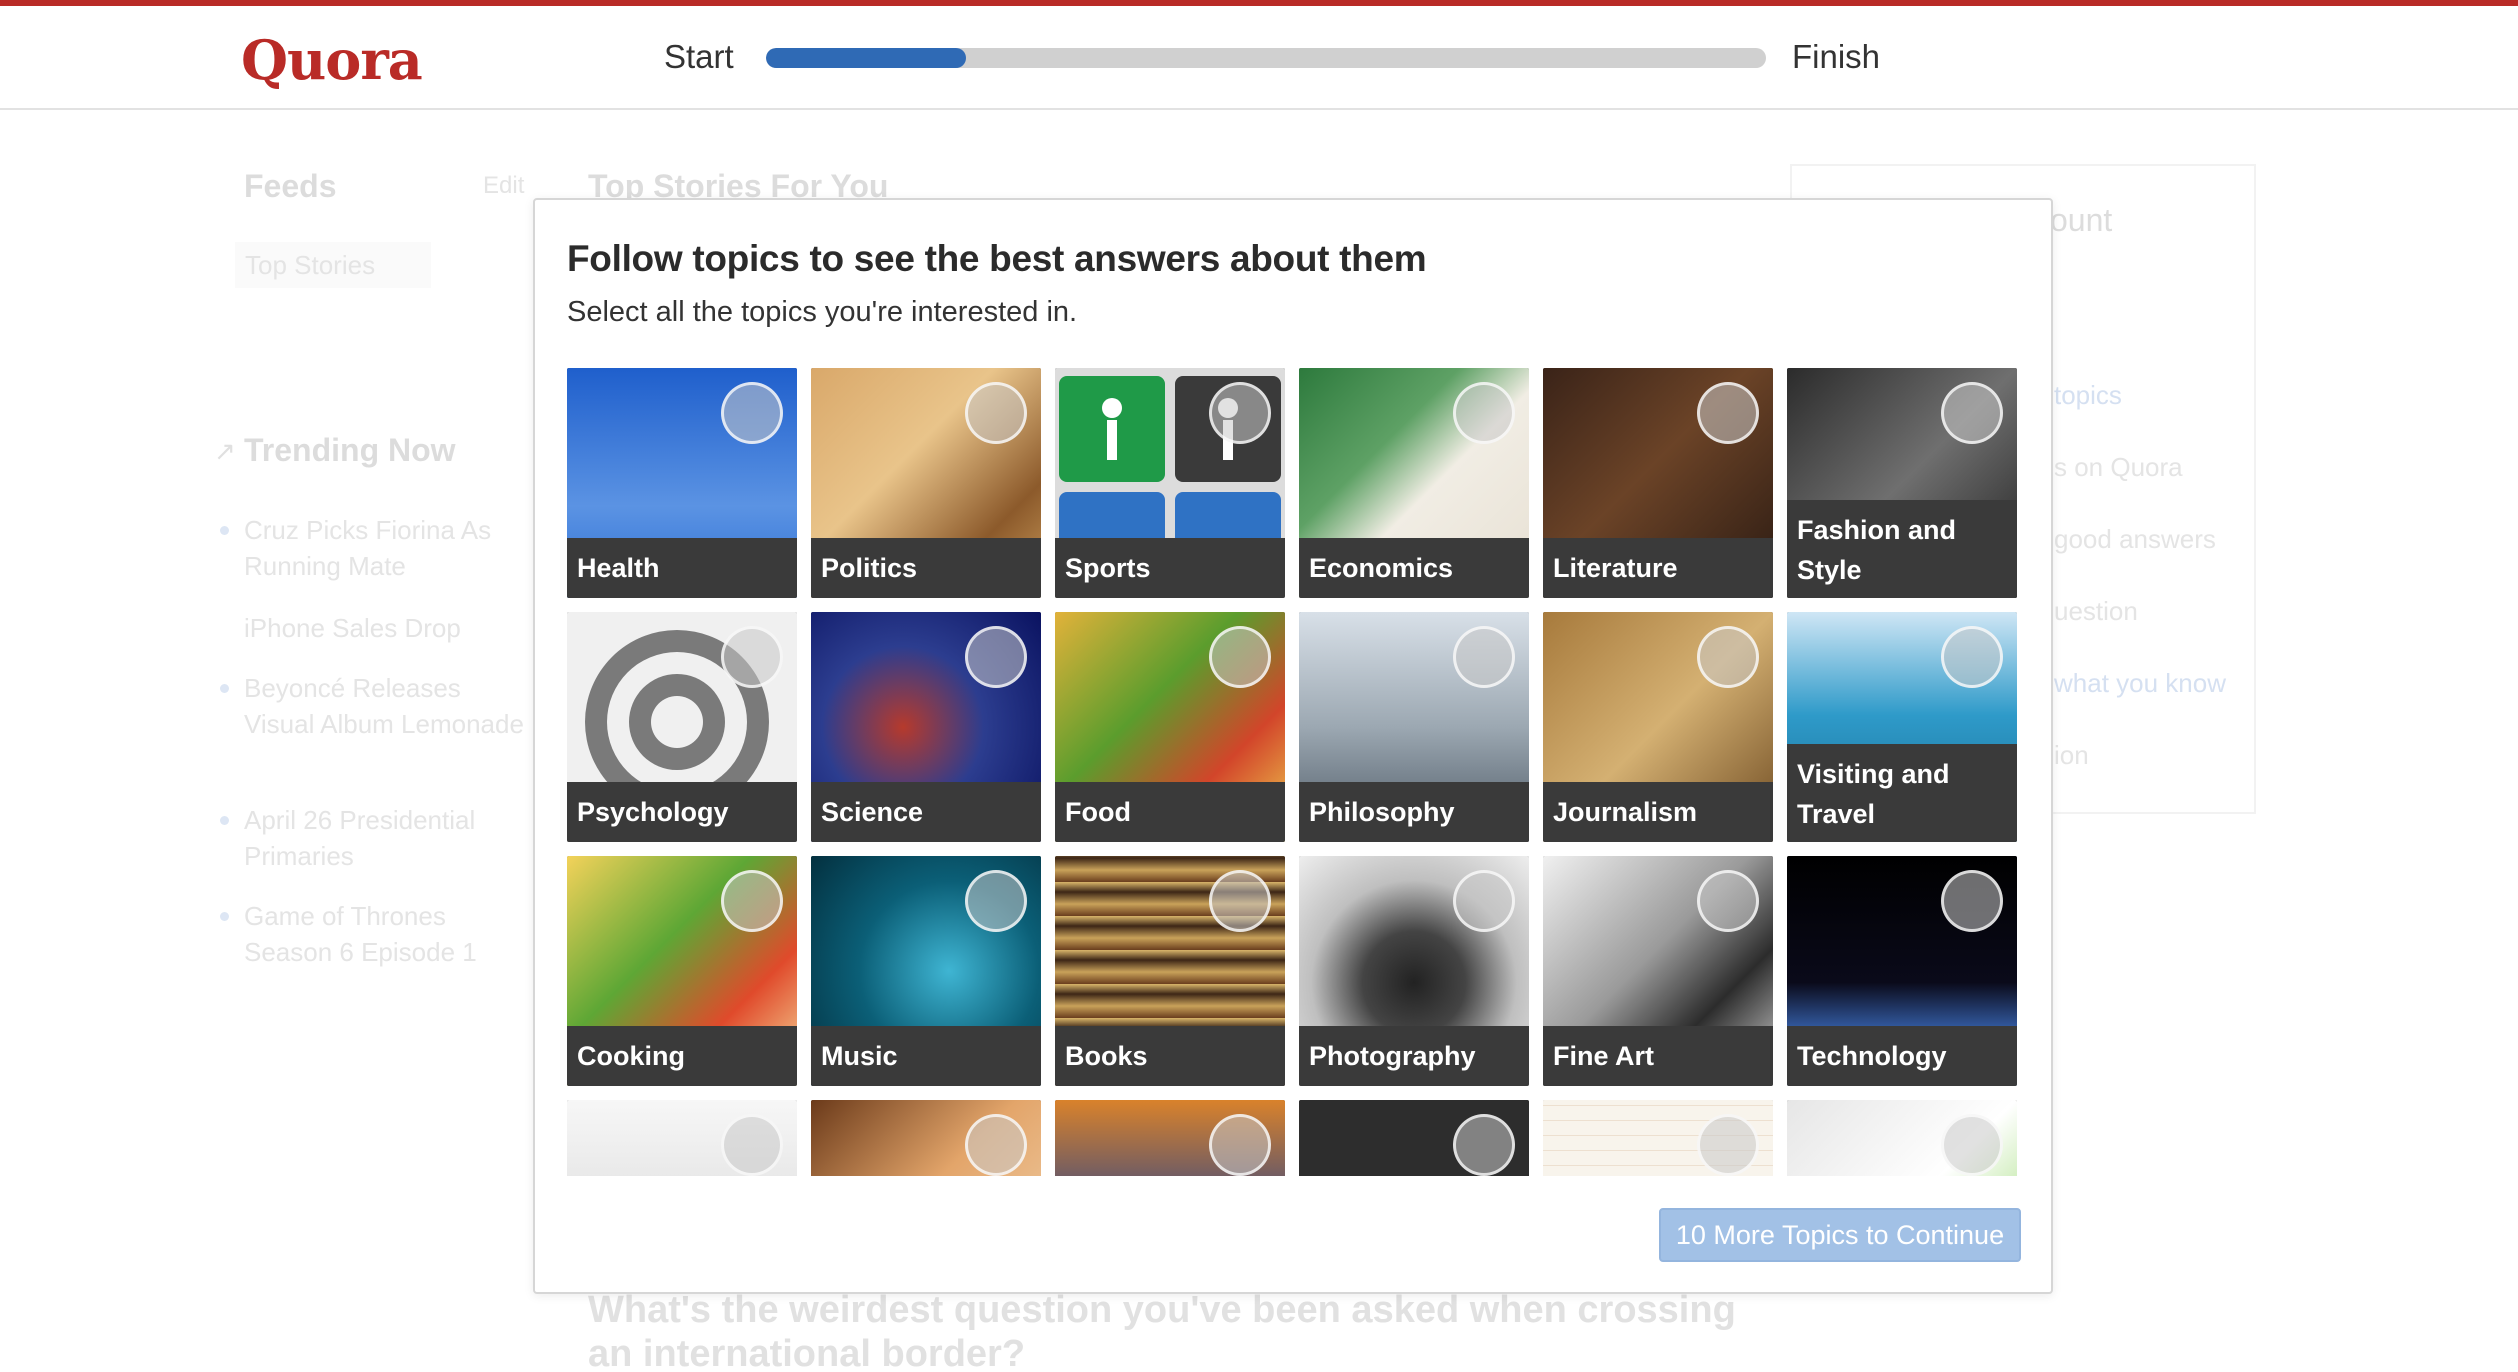 This screenshot has width=2518, height=1372. Describe the element at coordinates (2088, 395) in the screenshot. I see `right-panel-line: topics` at that location.